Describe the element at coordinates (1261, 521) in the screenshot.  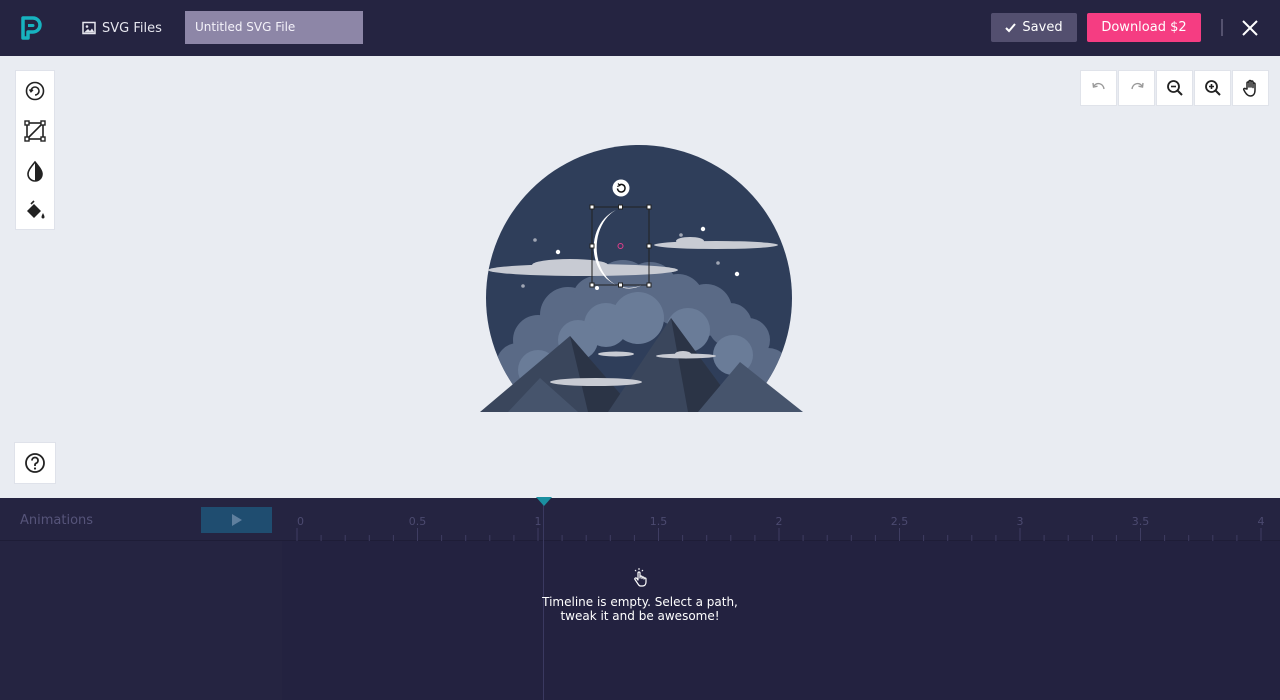
I see `ruler-tick-label: 4` at that location.